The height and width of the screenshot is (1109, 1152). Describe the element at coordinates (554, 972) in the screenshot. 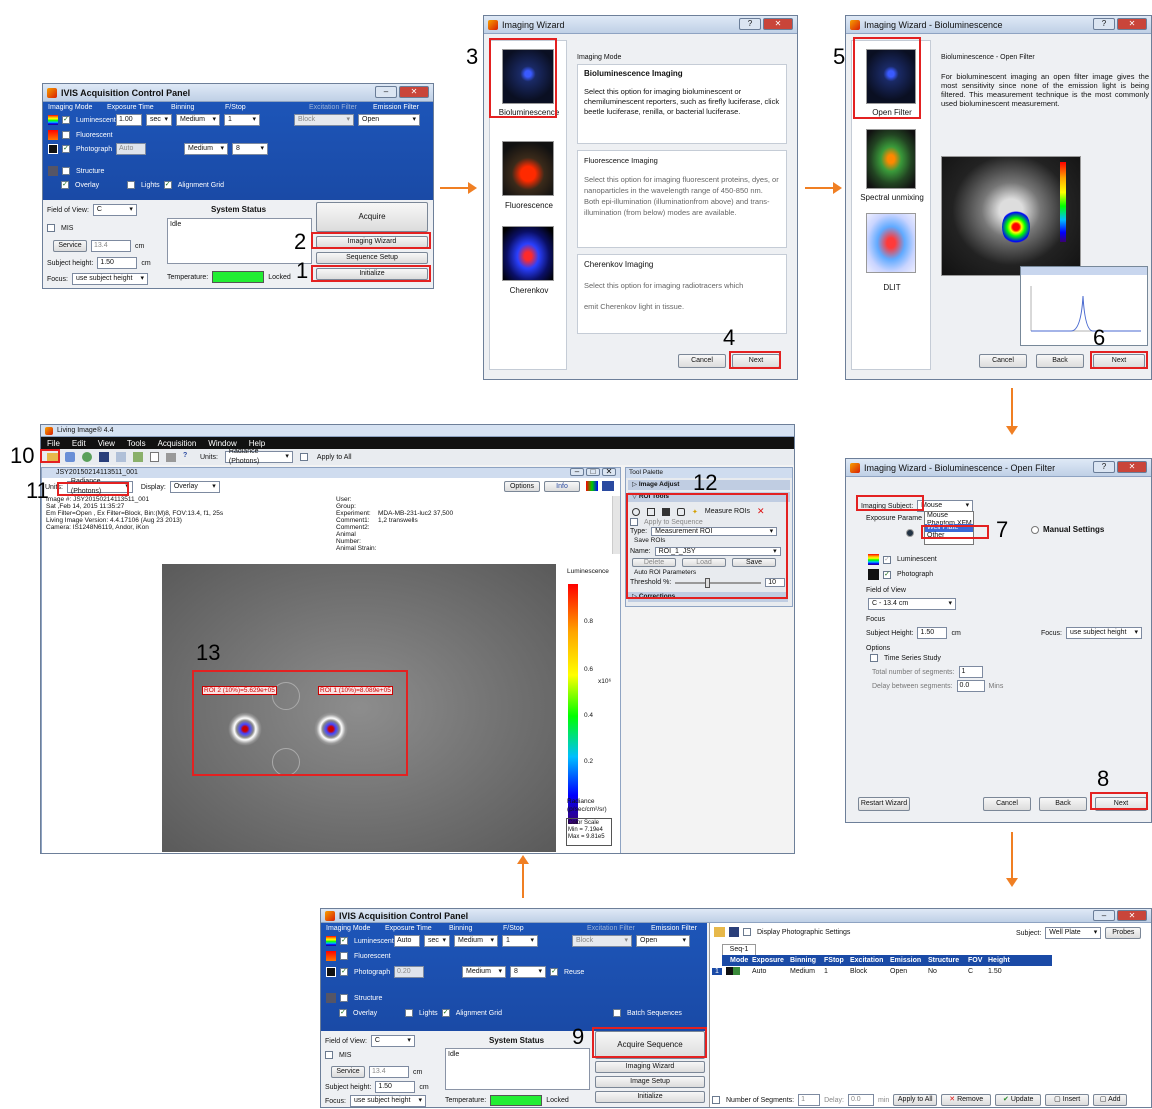

I see `reuse-checkbox: ✓` at that location.